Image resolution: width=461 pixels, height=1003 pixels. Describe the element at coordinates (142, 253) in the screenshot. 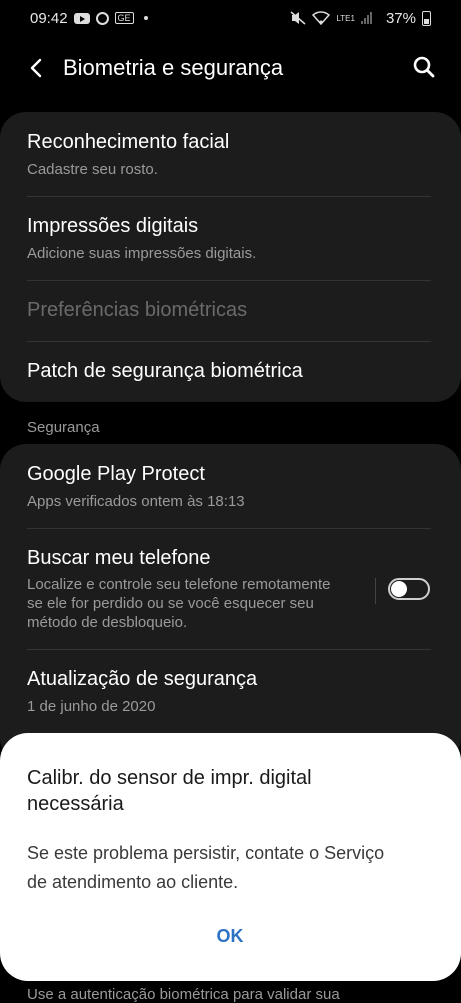

I see `item-subtitle: Adicione suas impressões digitais.` at that location.